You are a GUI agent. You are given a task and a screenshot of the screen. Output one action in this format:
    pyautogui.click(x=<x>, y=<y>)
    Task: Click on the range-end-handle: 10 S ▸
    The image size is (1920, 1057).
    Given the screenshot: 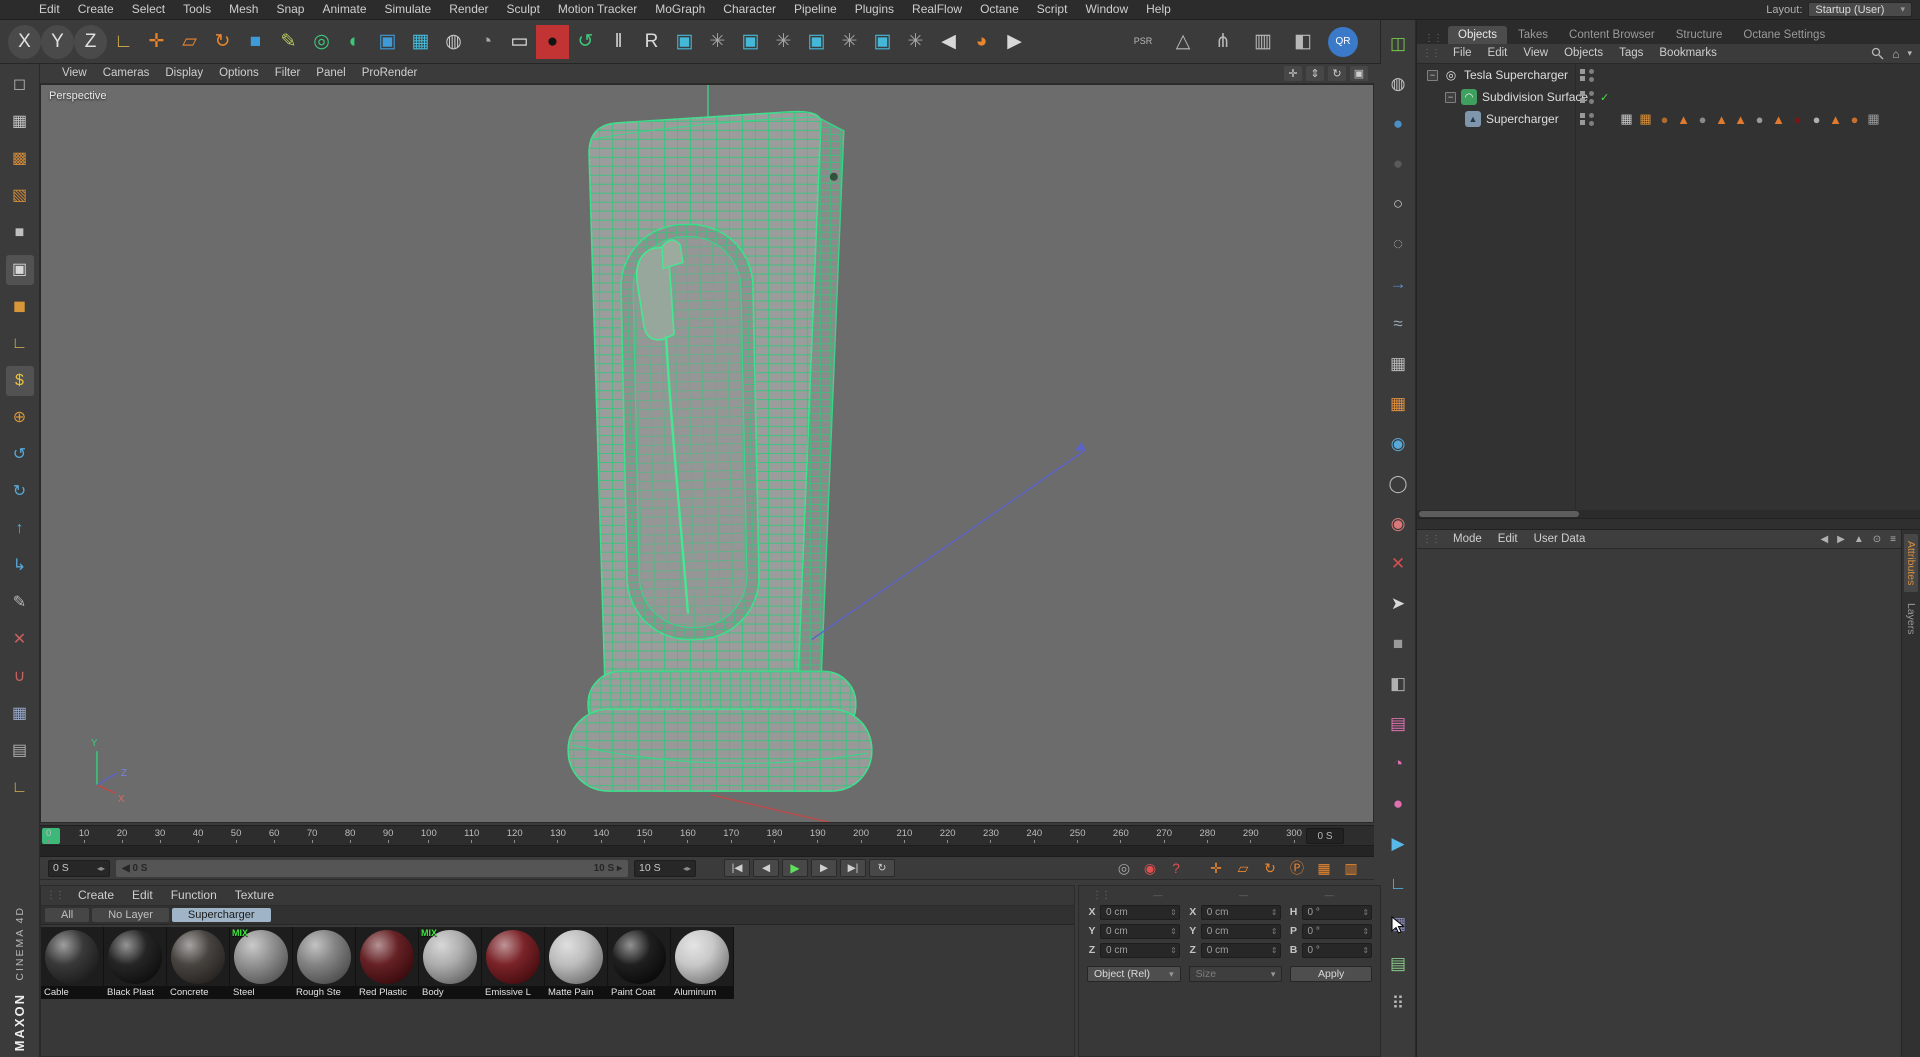 What is the action you would take?
    pyautogui.click(x=608, y=868)
    